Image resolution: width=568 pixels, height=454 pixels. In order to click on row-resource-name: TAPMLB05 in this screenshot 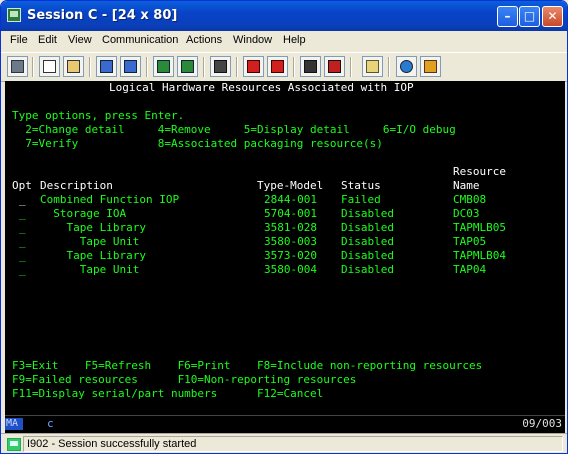, I will do `click(479, 227)`.